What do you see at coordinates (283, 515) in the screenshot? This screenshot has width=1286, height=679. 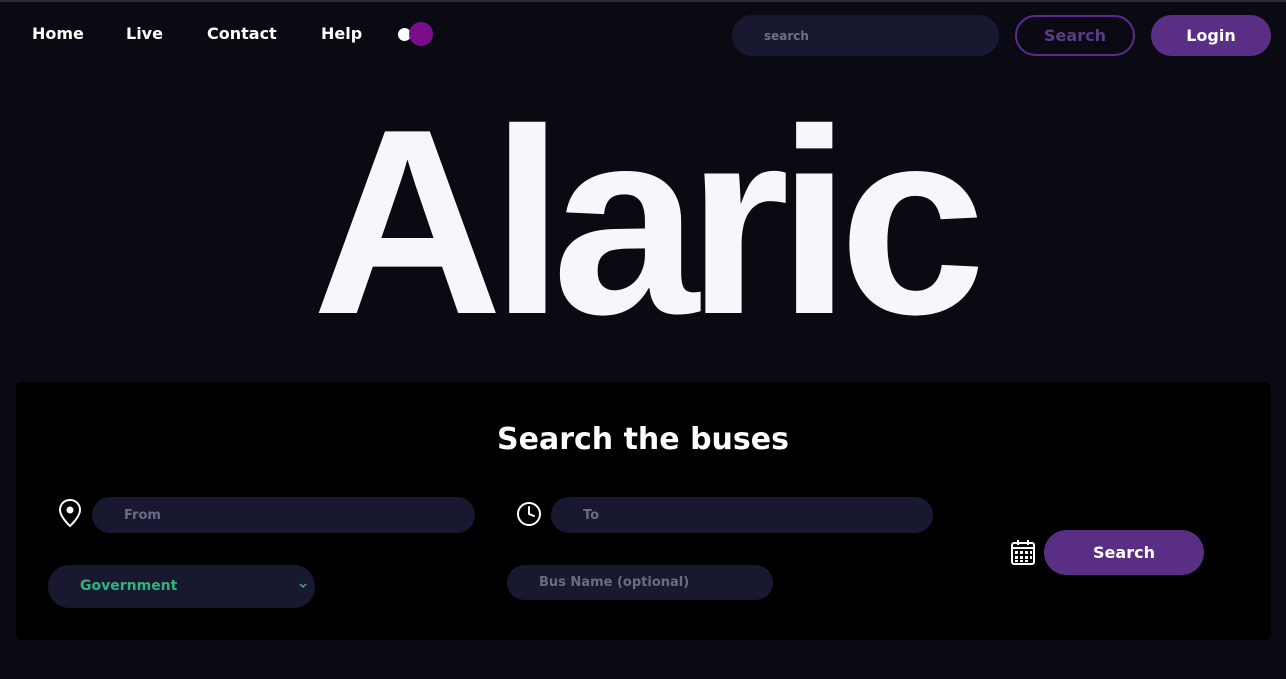 I see `from-input` at bounding box center [283, 515].